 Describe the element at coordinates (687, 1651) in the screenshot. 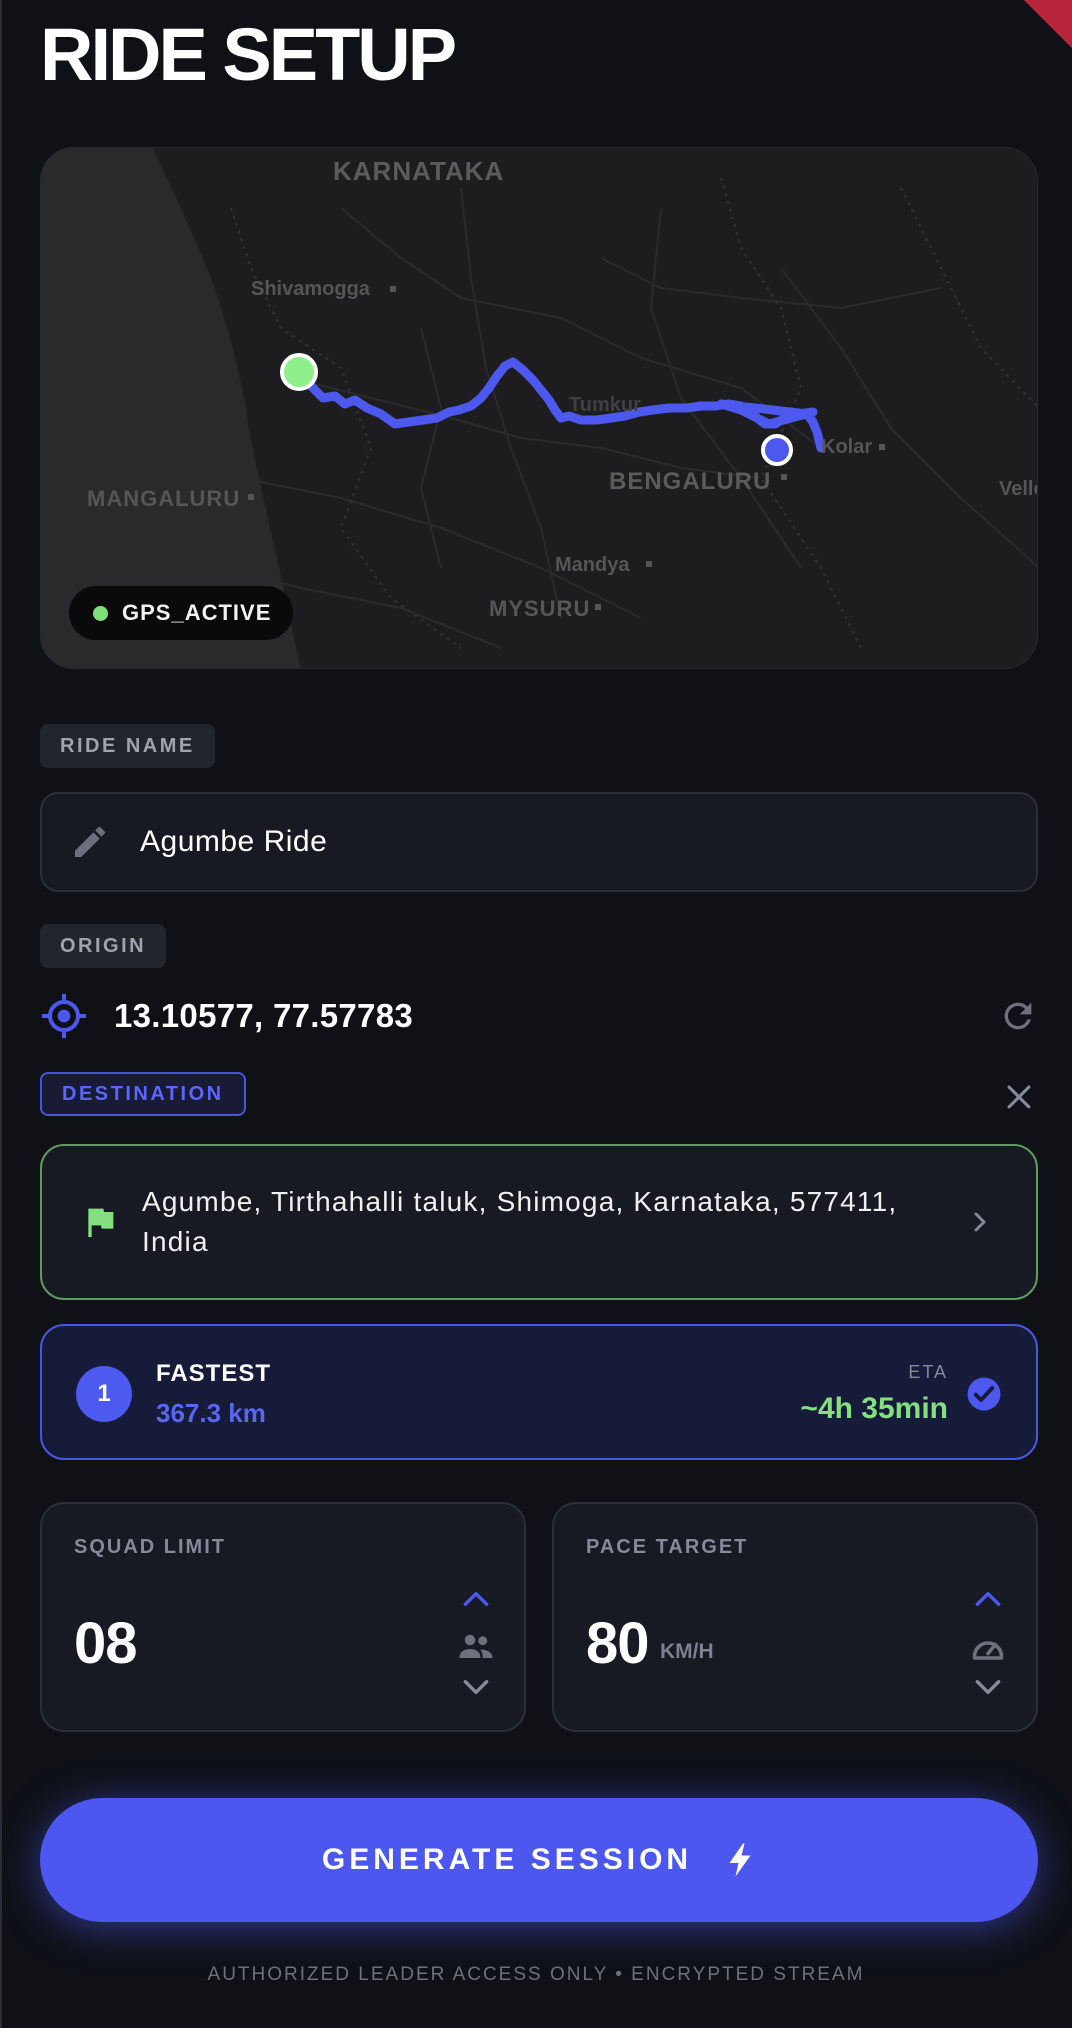

I see `pace-target-unit: KM/H` at that location.